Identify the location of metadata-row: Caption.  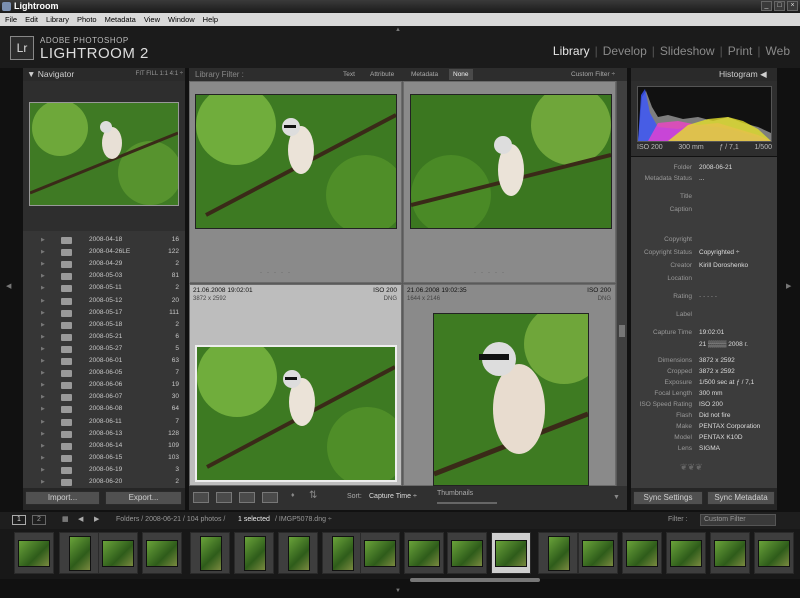
(704, 211).